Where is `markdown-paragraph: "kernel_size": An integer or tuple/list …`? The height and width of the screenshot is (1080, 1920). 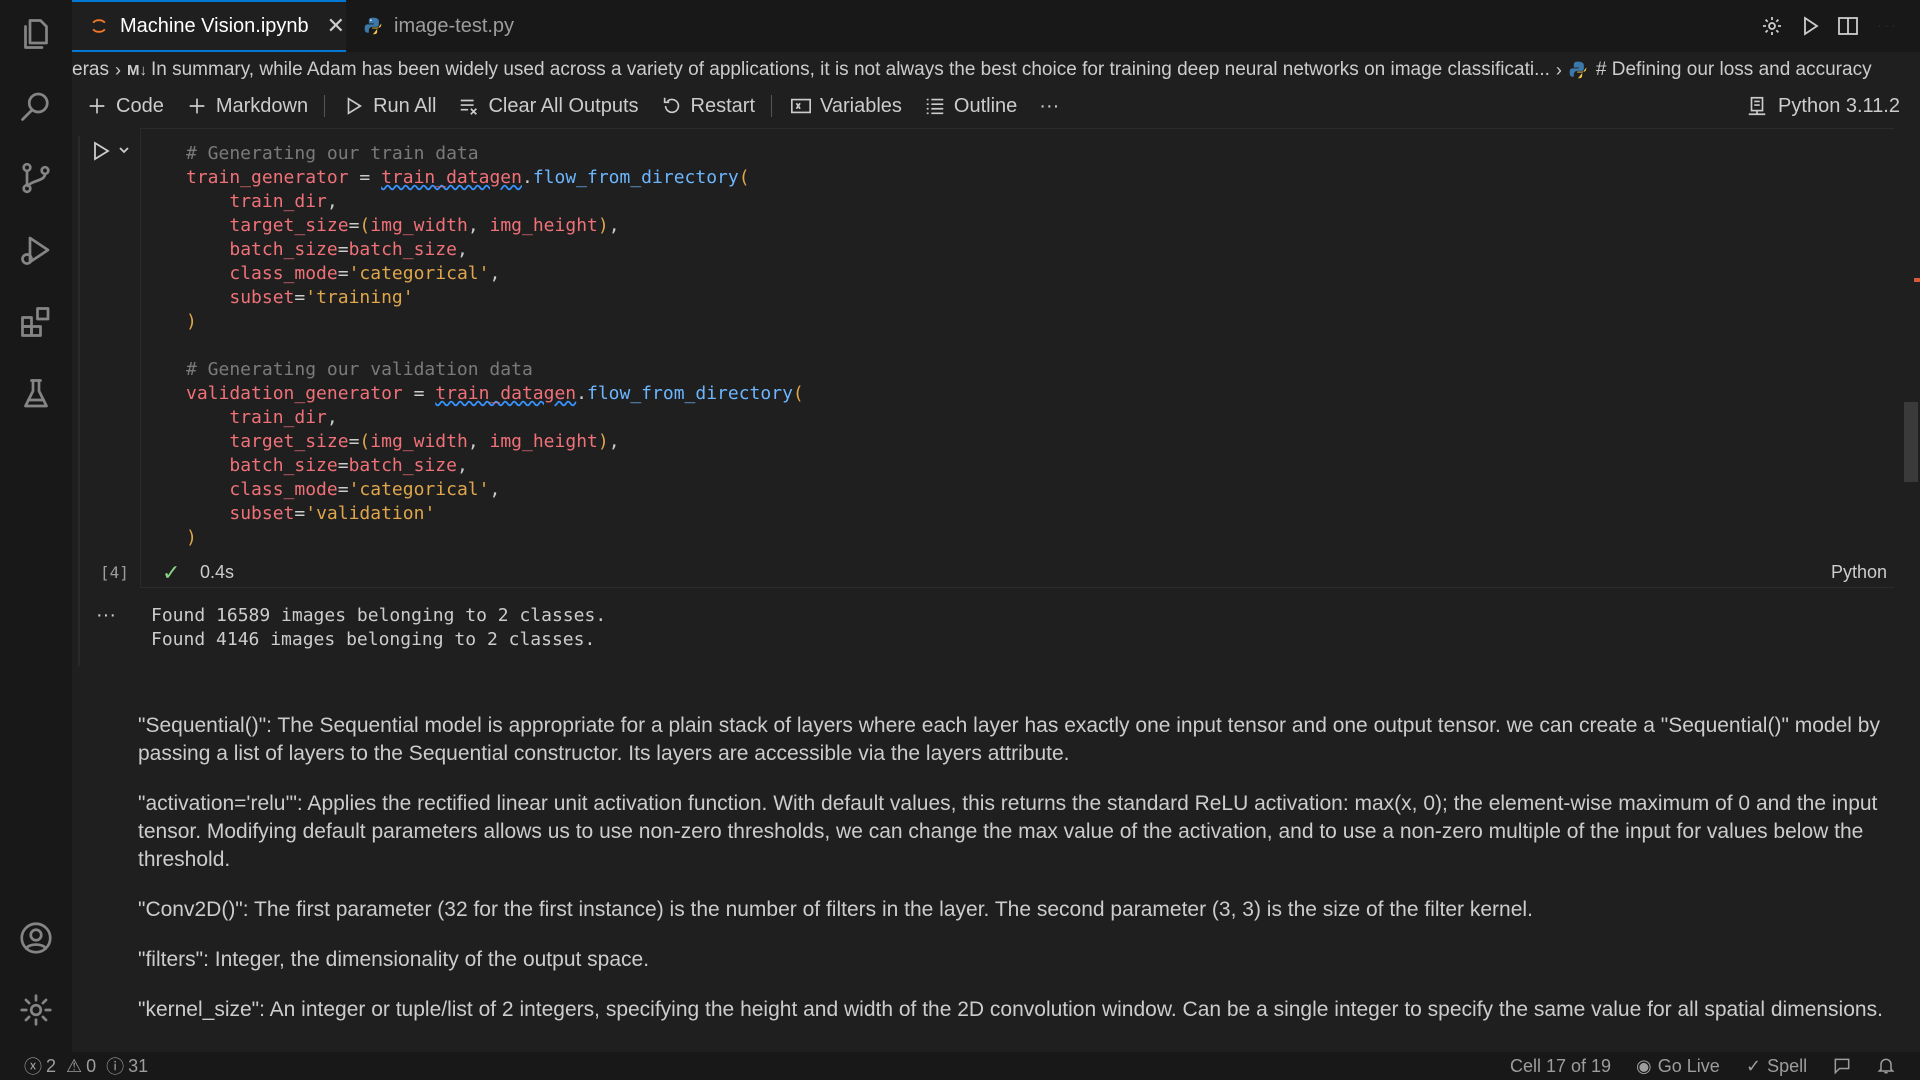 markdown-paragraph: "kernel_size": An integer or tuple/list … is located at coordinates (1010, 1009).